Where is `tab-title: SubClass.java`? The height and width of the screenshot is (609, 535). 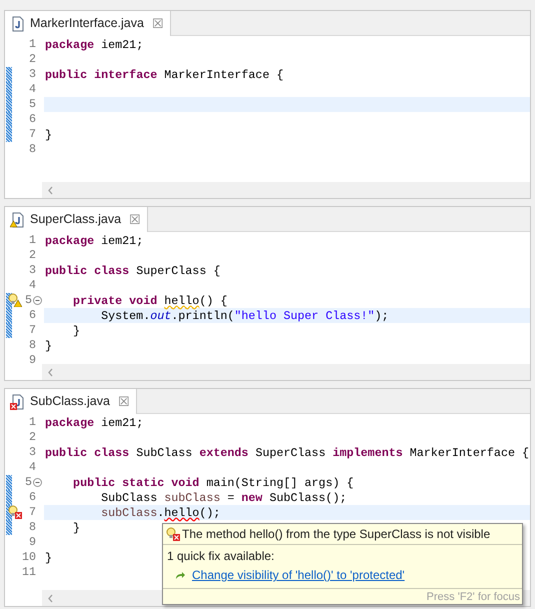
tab-title: SubClass.java is located at coordinates (70, 401).